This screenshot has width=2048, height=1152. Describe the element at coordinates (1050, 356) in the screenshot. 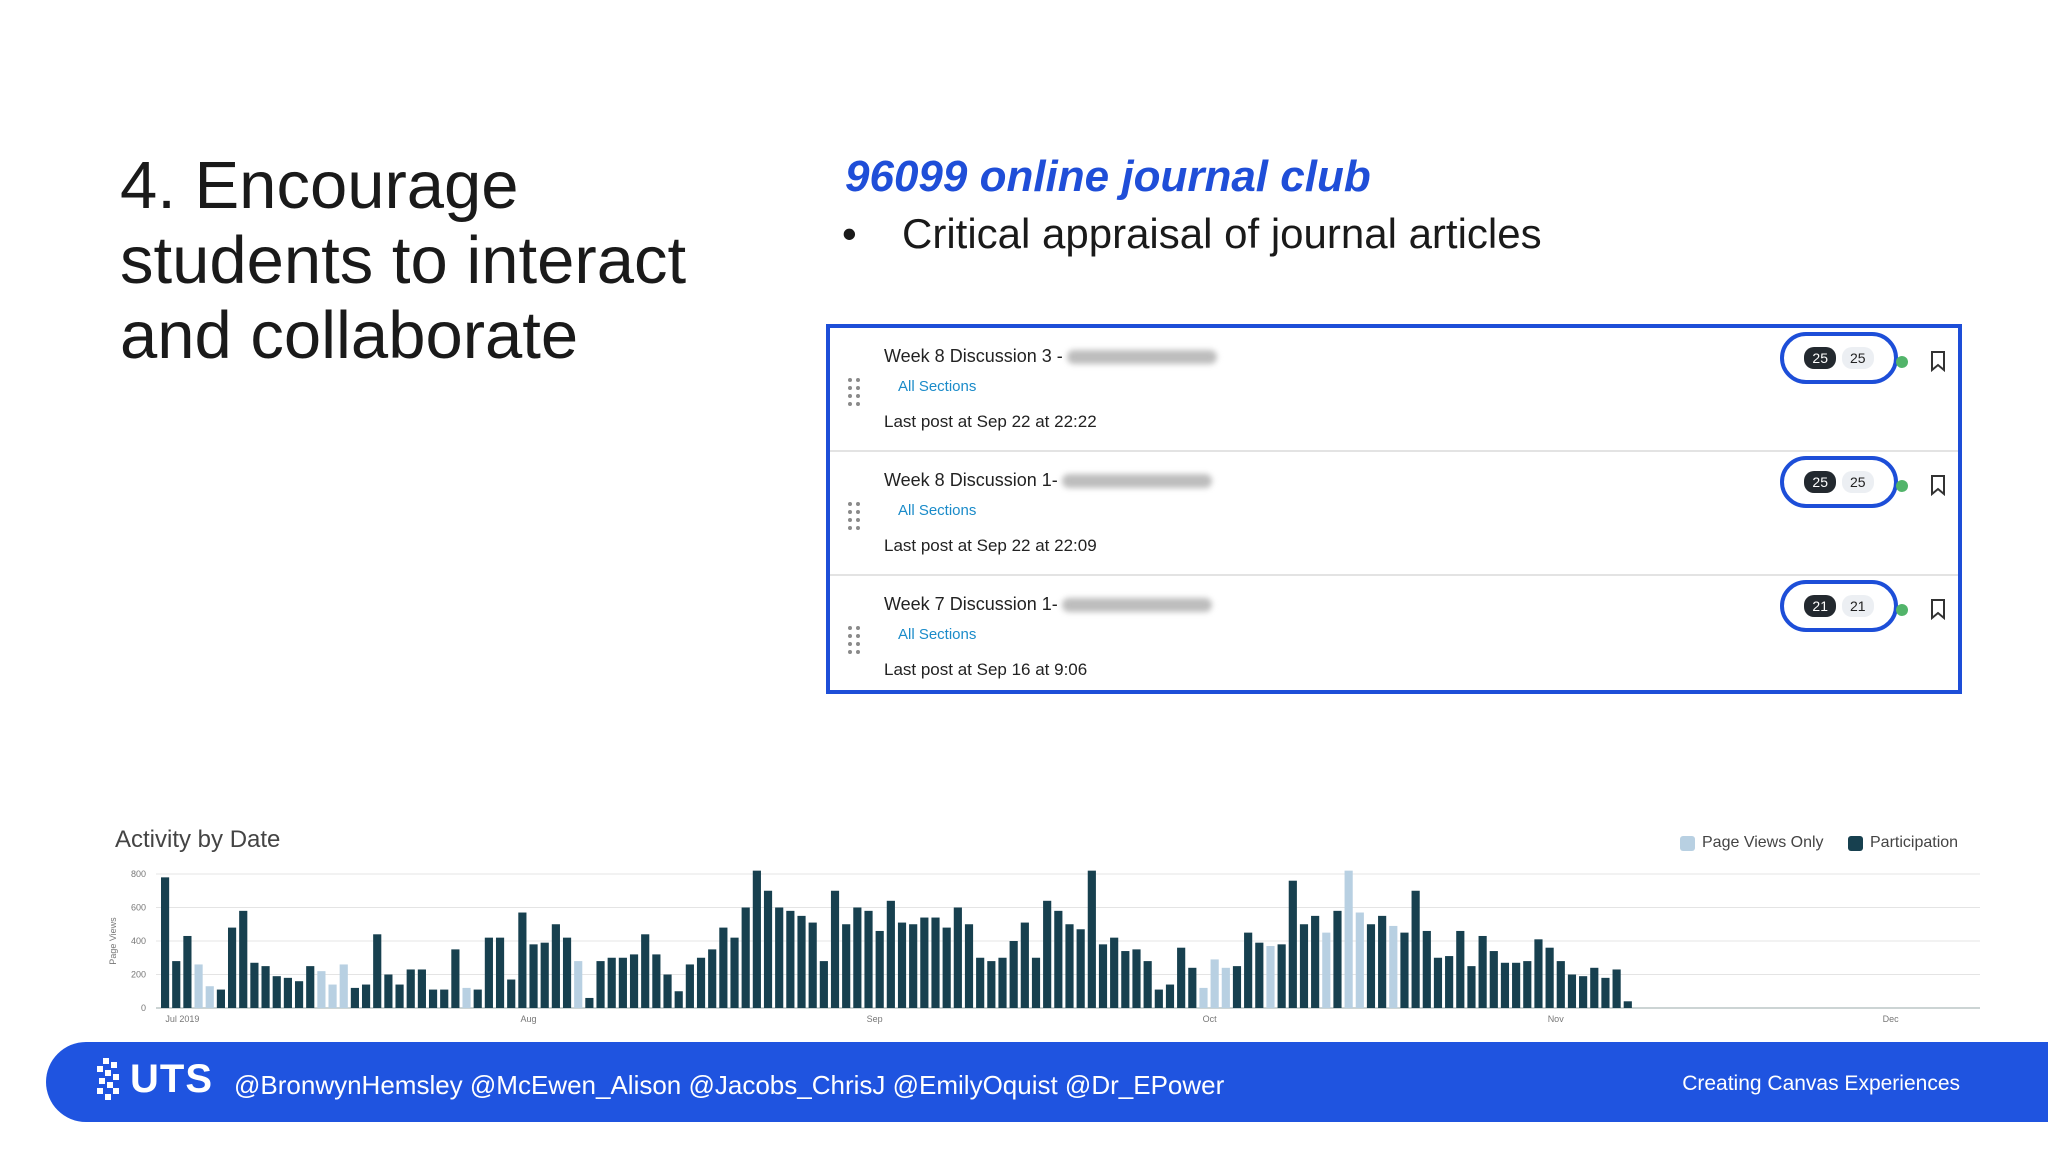

I see `discussion-title: Week 8 Discussion 3 -` at that location.